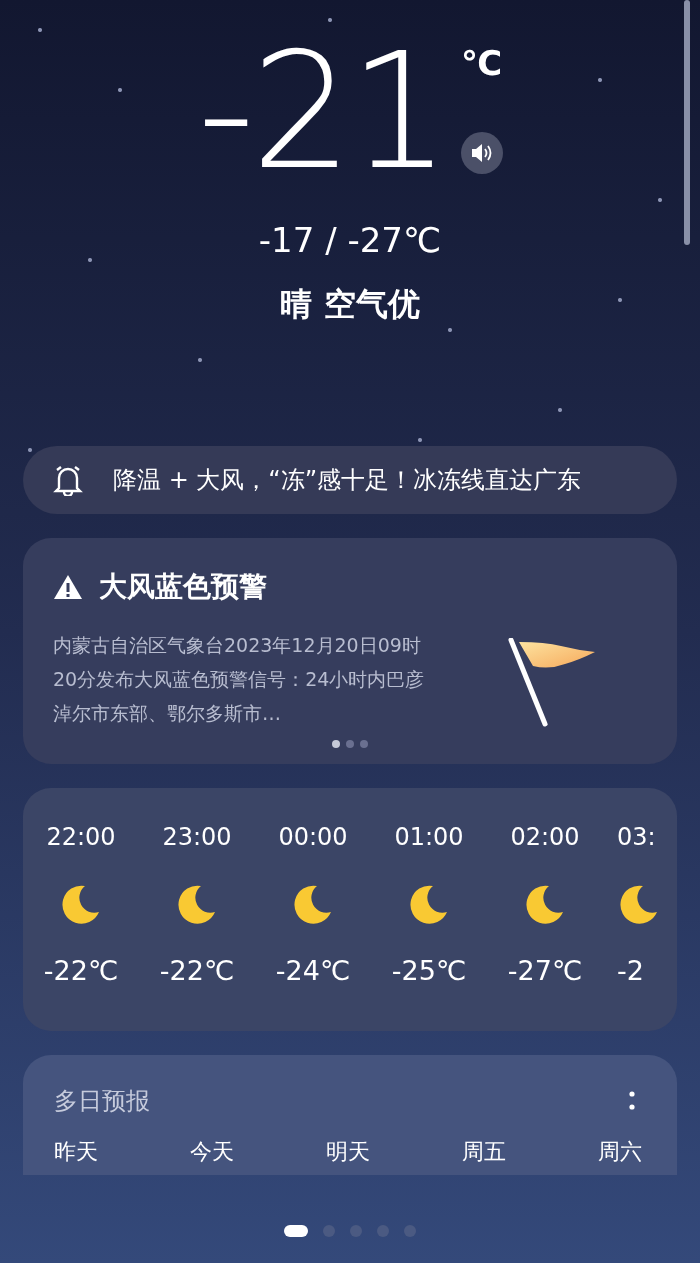  Describe the element at coordinates (183, 587) in the screenshot. I see `warning-title: 大风蓝色预警` at that location.